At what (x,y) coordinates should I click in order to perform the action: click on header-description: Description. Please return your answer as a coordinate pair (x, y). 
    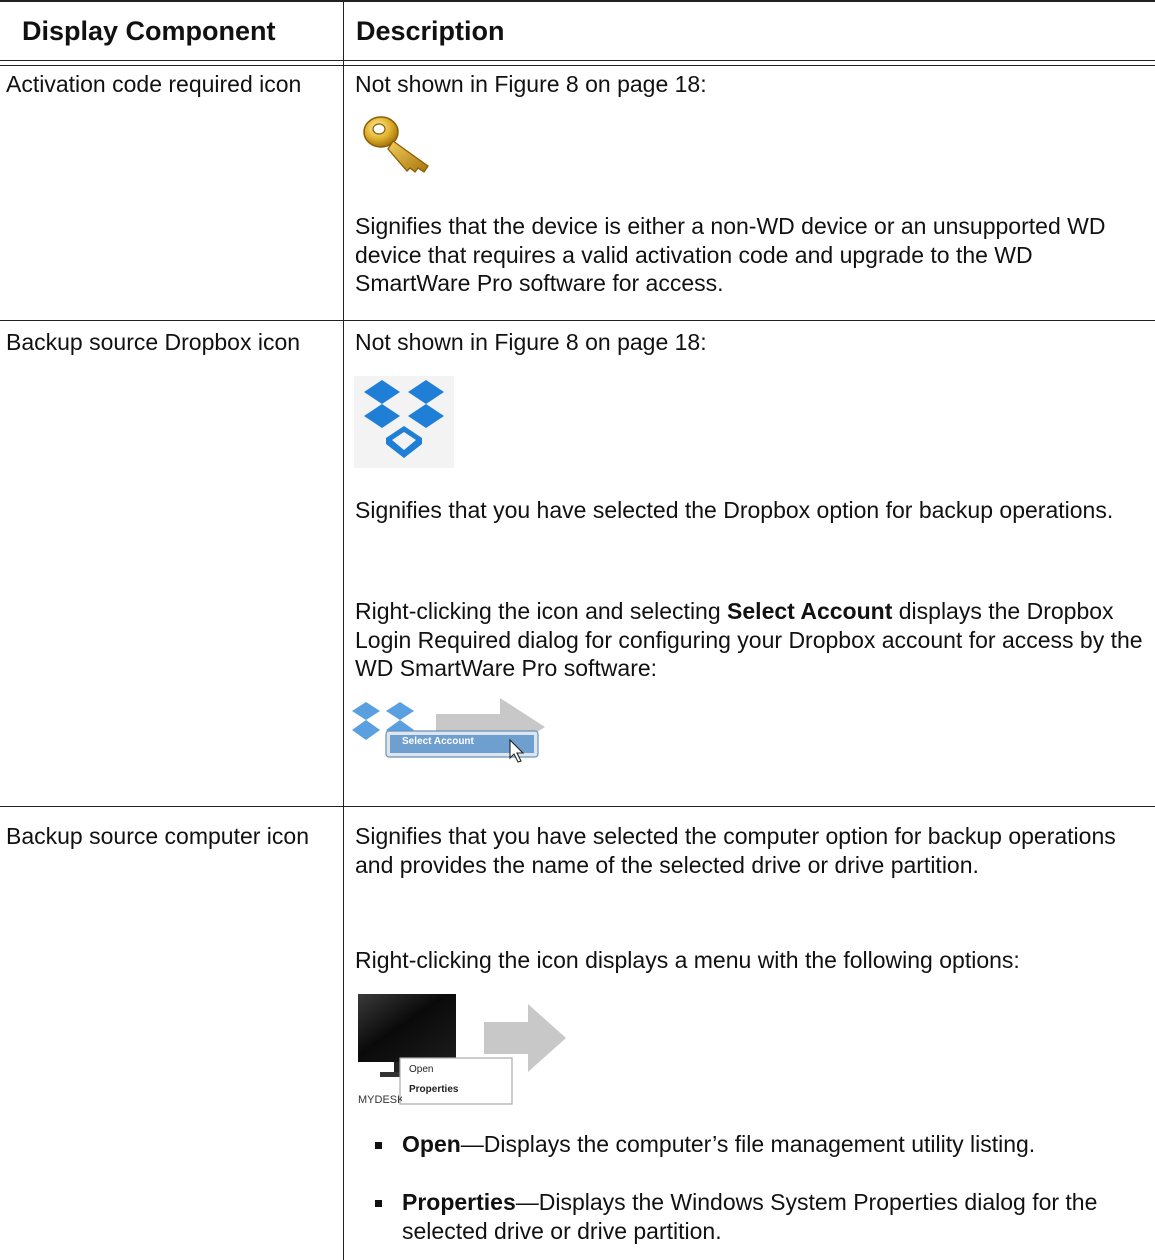
    Looking at the image, I should click on (430, 31).